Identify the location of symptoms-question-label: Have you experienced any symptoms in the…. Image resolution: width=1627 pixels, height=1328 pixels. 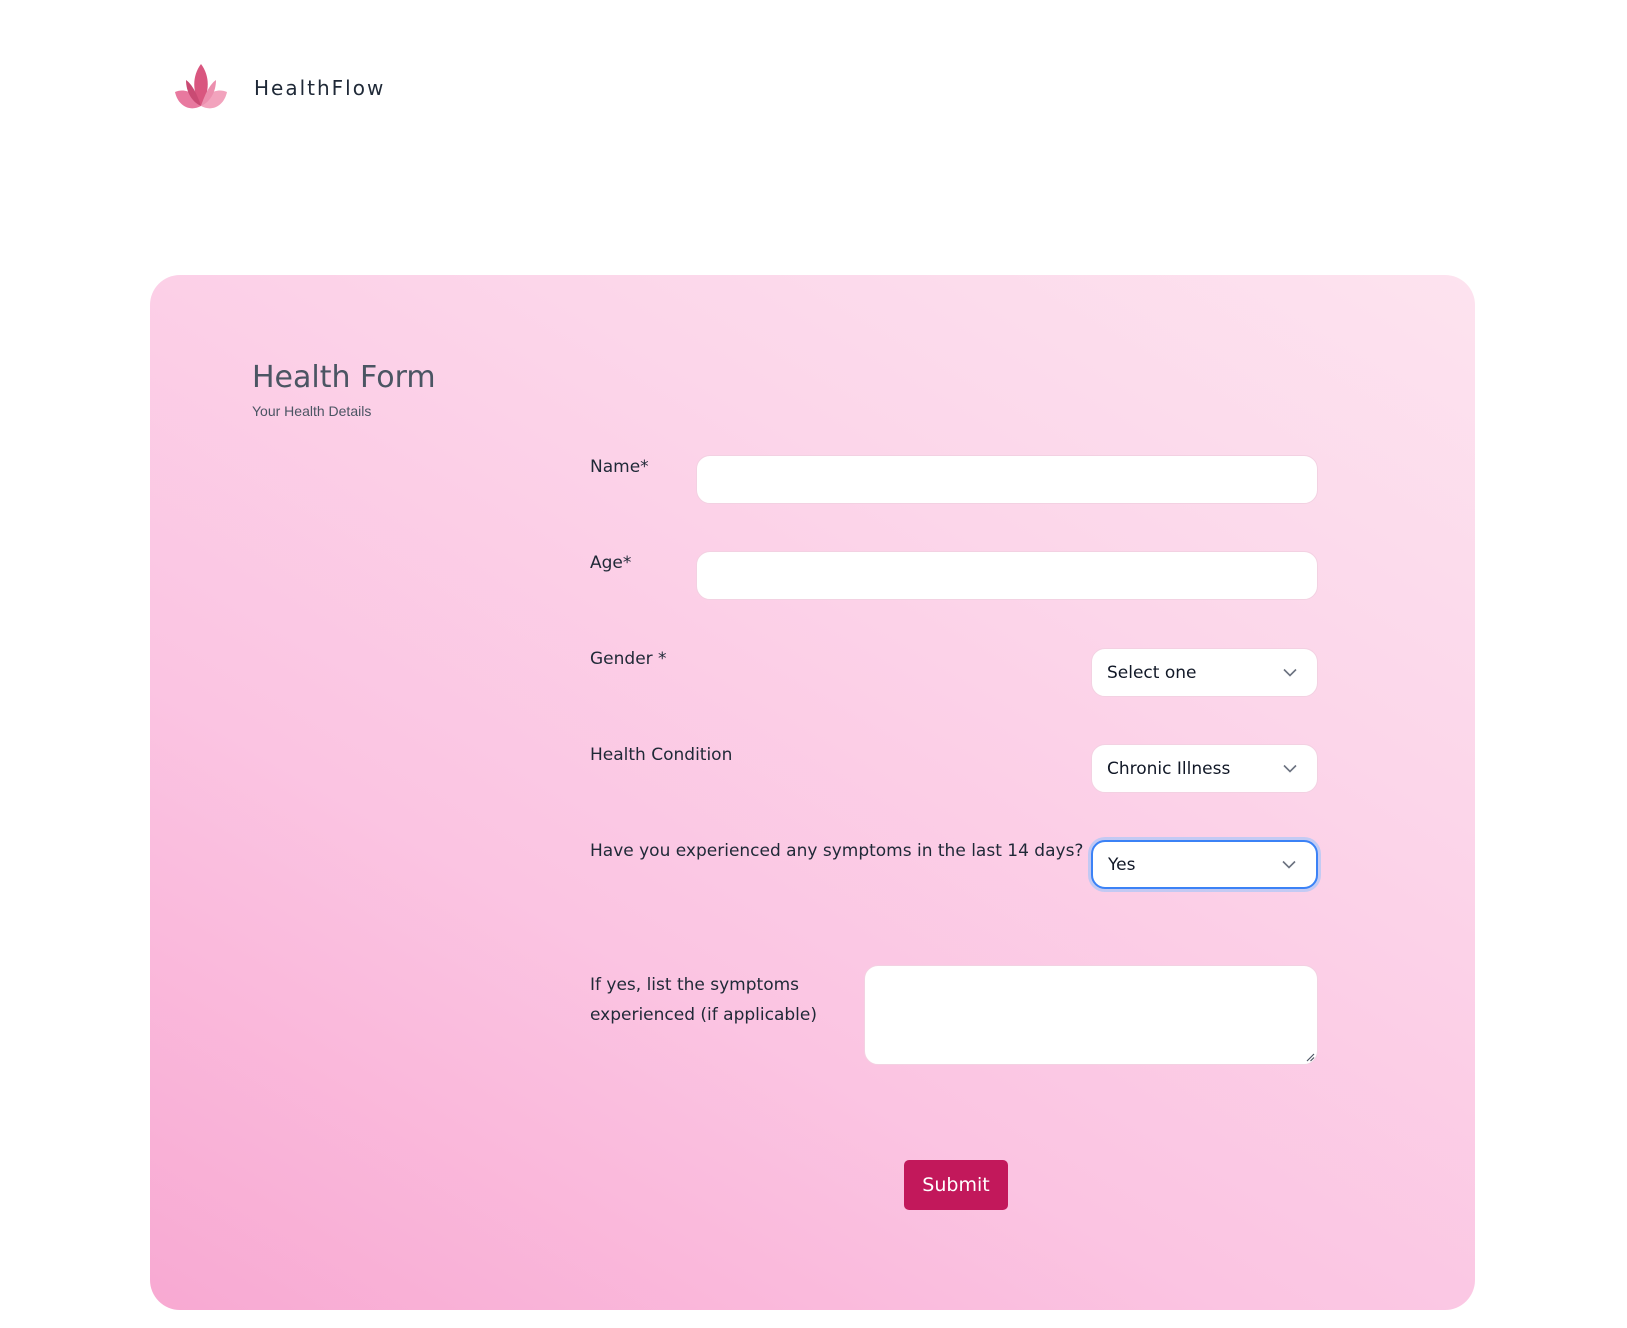
(837, 851).